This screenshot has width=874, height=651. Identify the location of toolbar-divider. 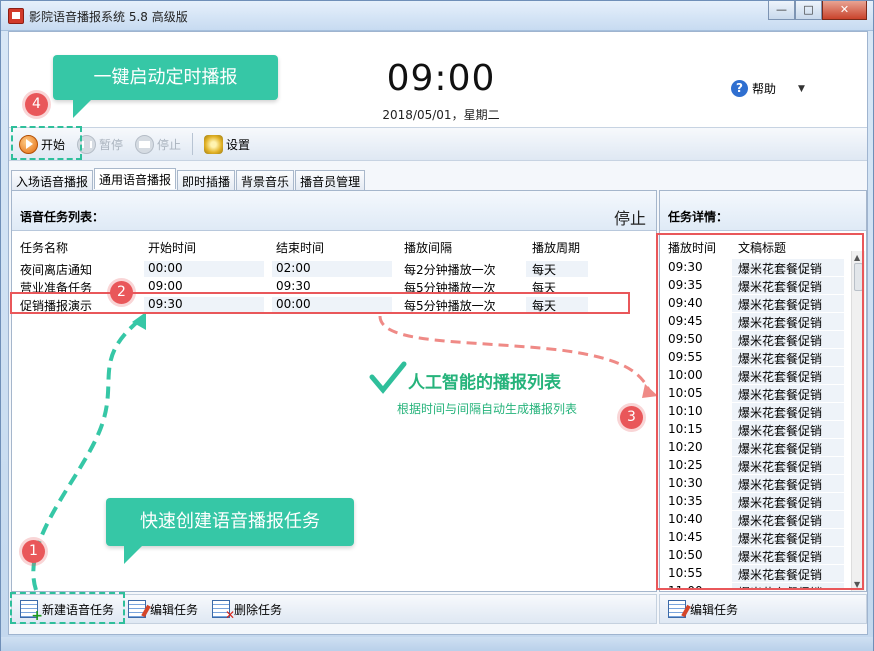
(193, 144).